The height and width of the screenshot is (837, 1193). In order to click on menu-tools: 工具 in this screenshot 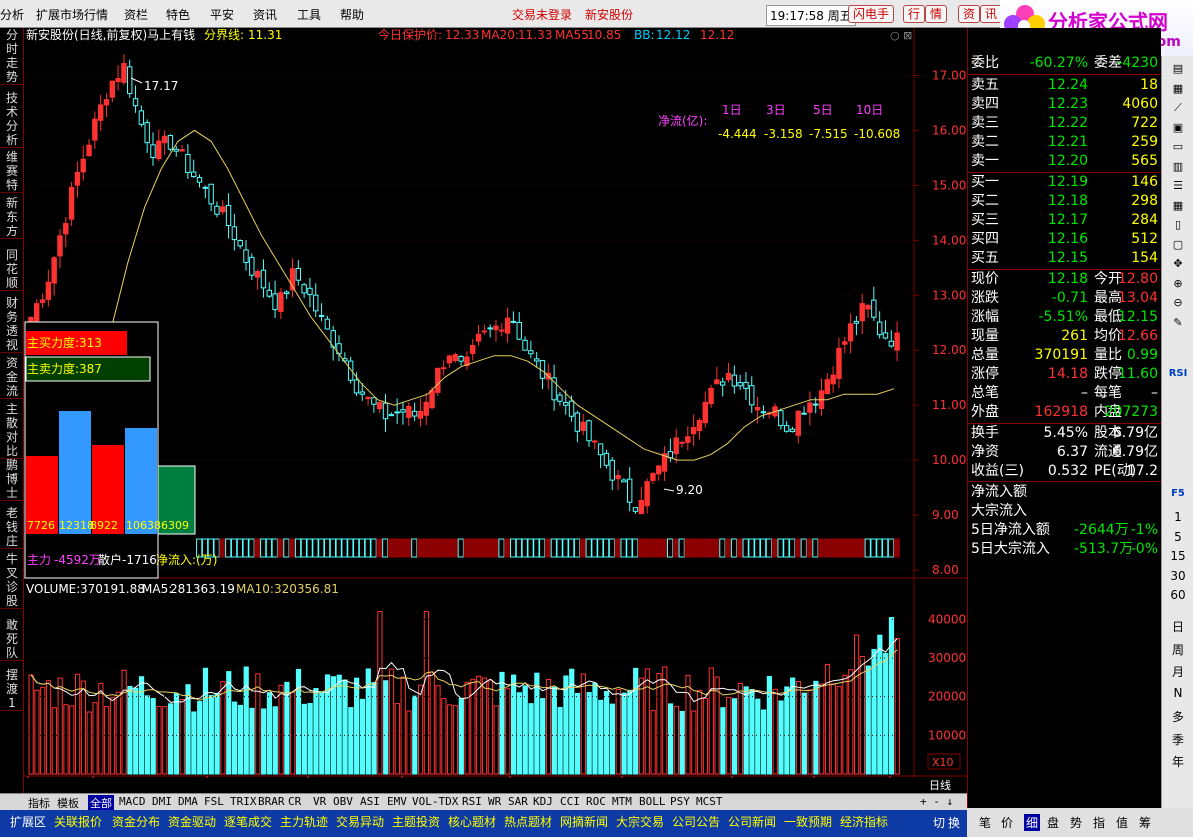, I will do `click(309, 14)`.